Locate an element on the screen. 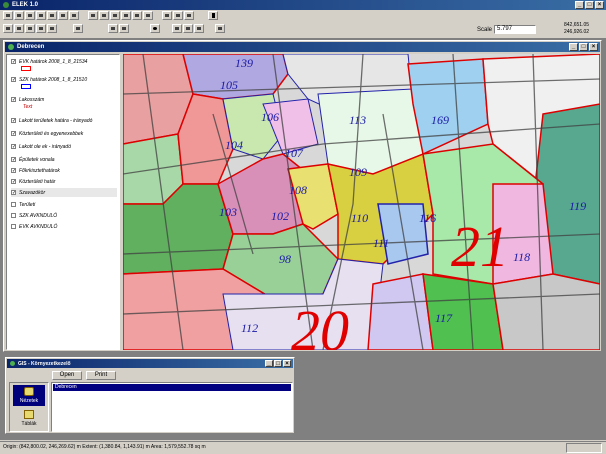  tool-find is located at coordinates (178, 15).